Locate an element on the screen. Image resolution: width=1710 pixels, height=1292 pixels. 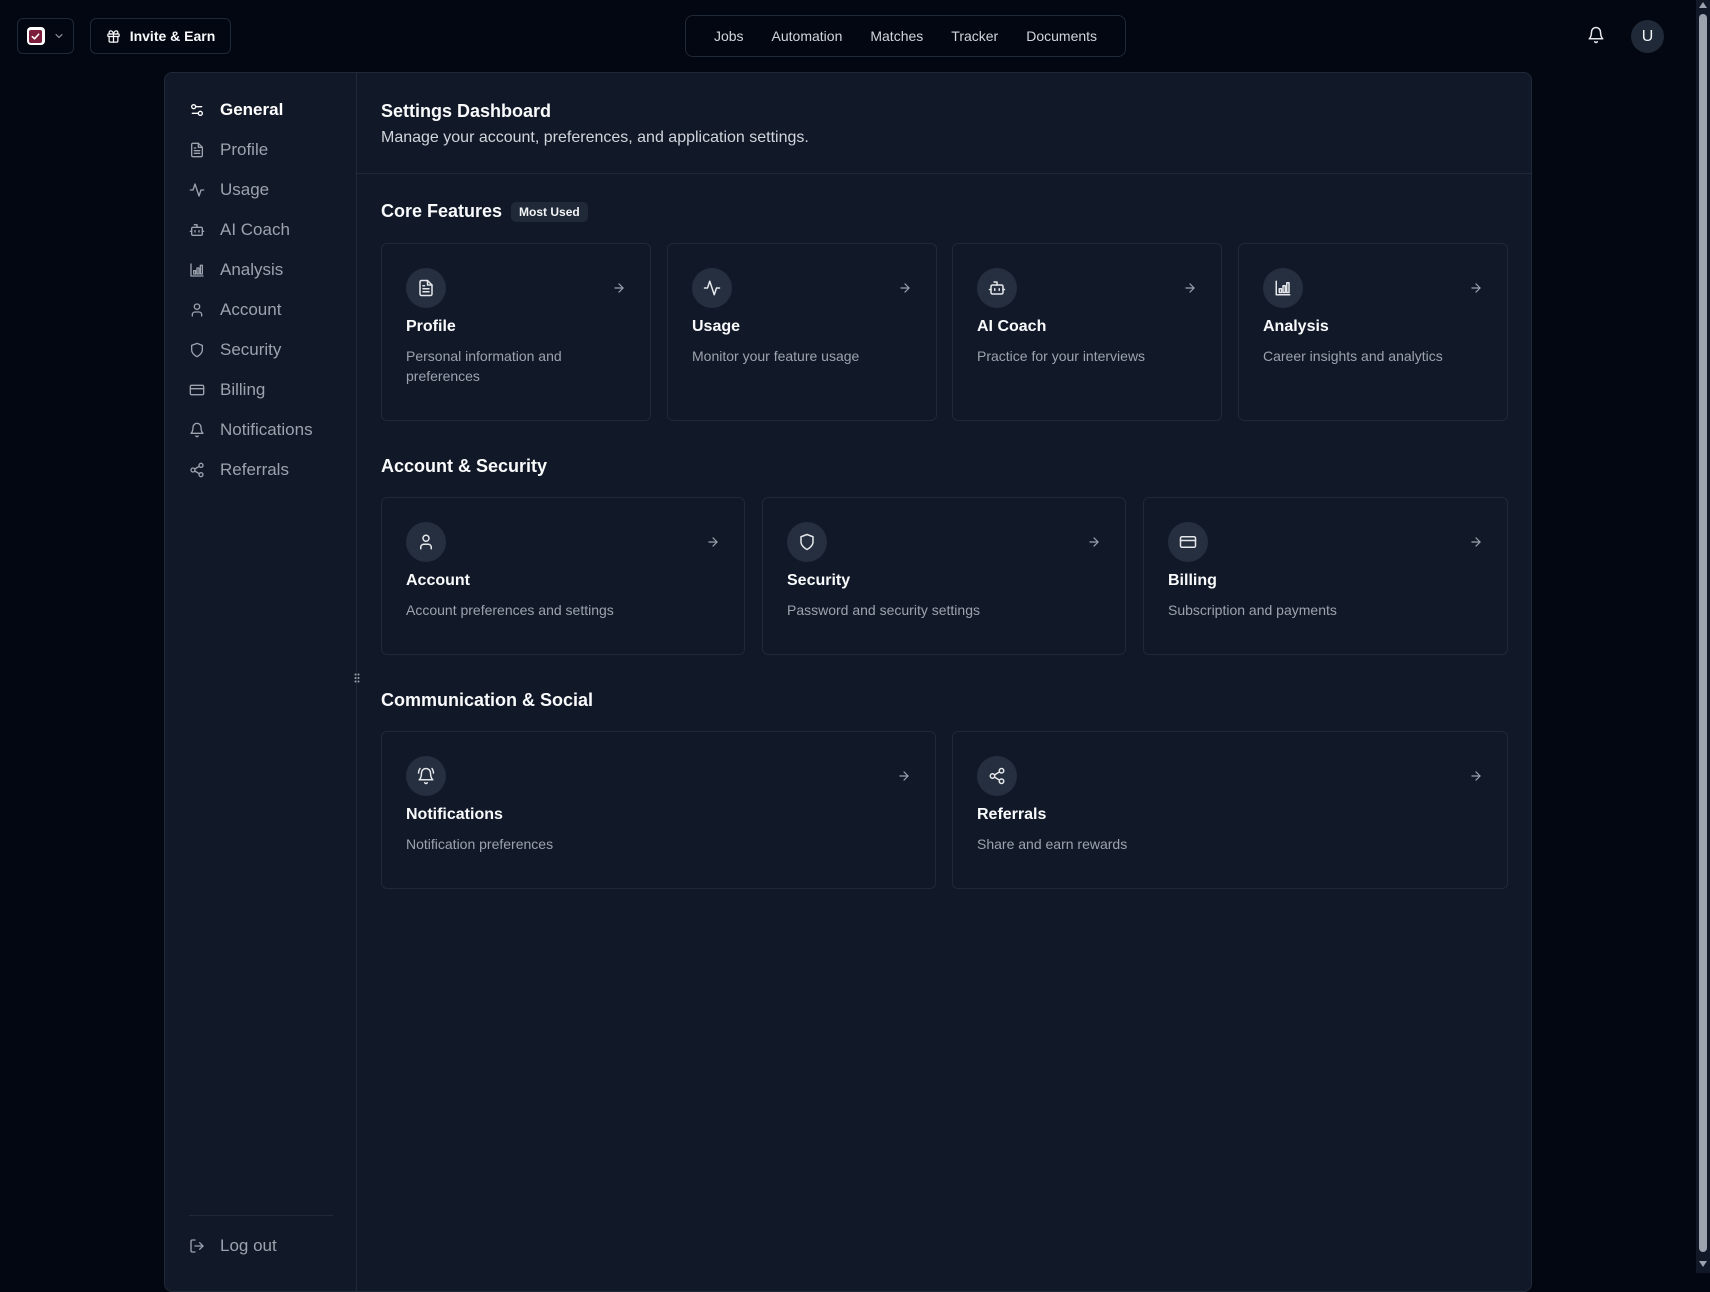
card-description: Account preferences and settings is located at coordinates (510, 610).